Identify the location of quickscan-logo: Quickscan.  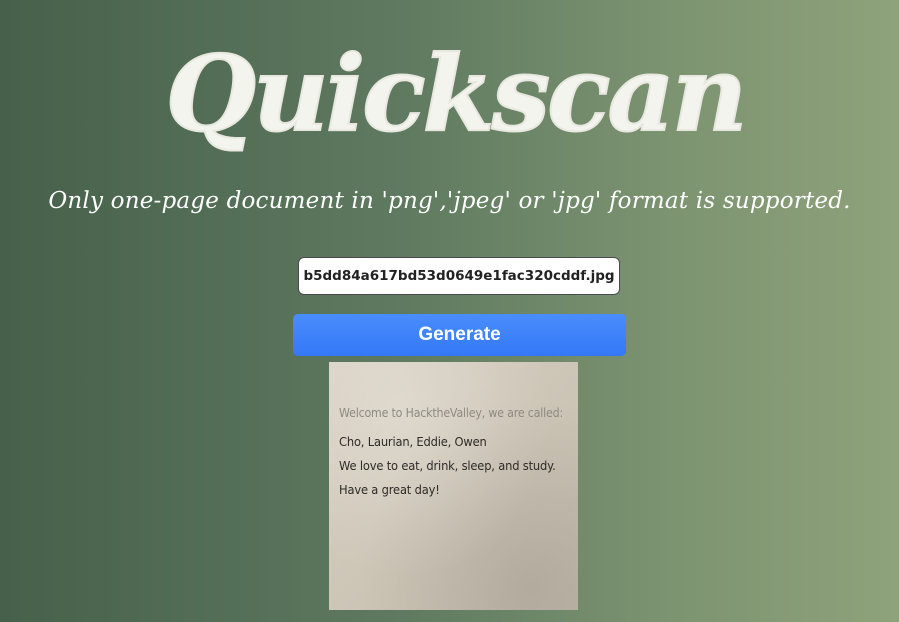
(457, 93).